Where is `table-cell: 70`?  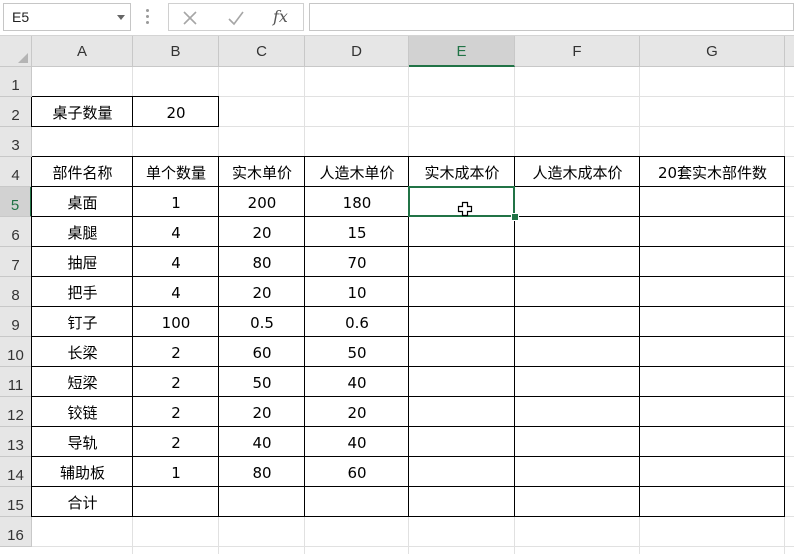
table-cell: 70 is located at coordinates (357, 262).